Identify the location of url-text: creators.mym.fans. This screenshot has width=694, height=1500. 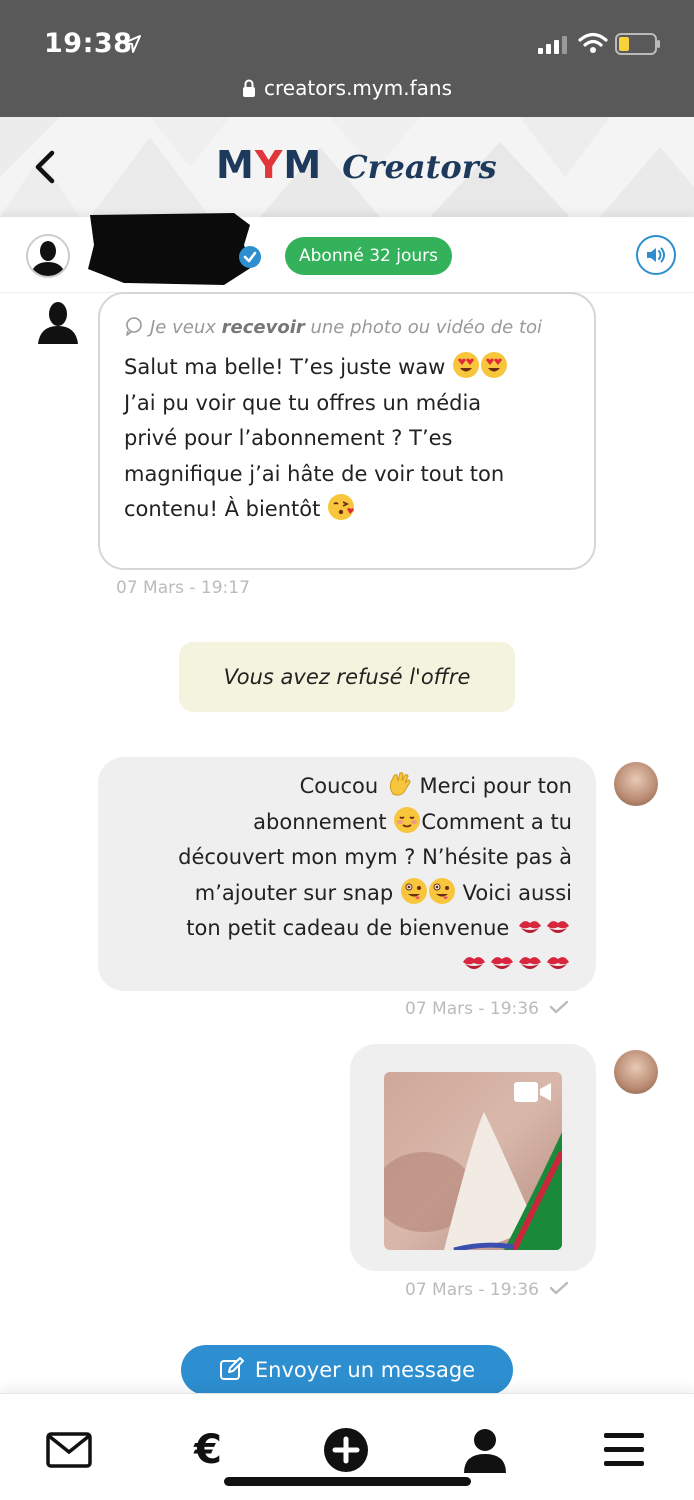
(358, 88).